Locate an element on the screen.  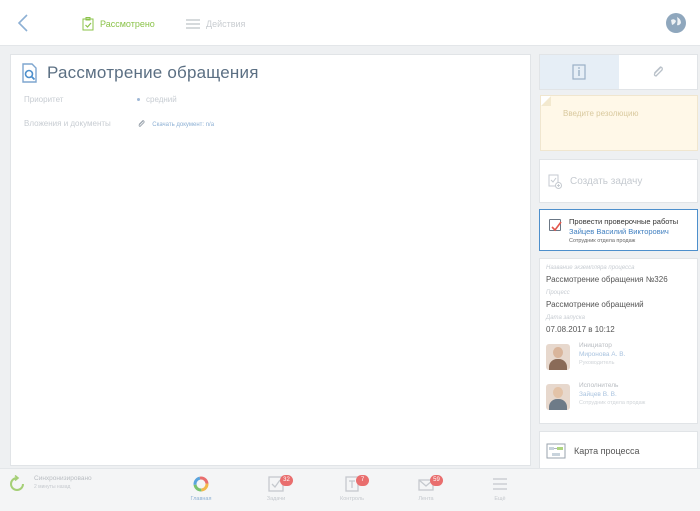
actions-label: Действия is located at coordinates (226, 24).